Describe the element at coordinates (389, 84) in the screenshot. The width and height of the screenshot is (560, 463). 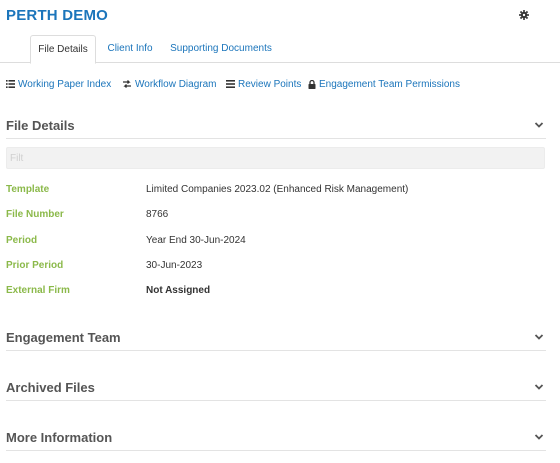
I see `engagement-team-permissions-label: Engagement Team Permissions` at that location.